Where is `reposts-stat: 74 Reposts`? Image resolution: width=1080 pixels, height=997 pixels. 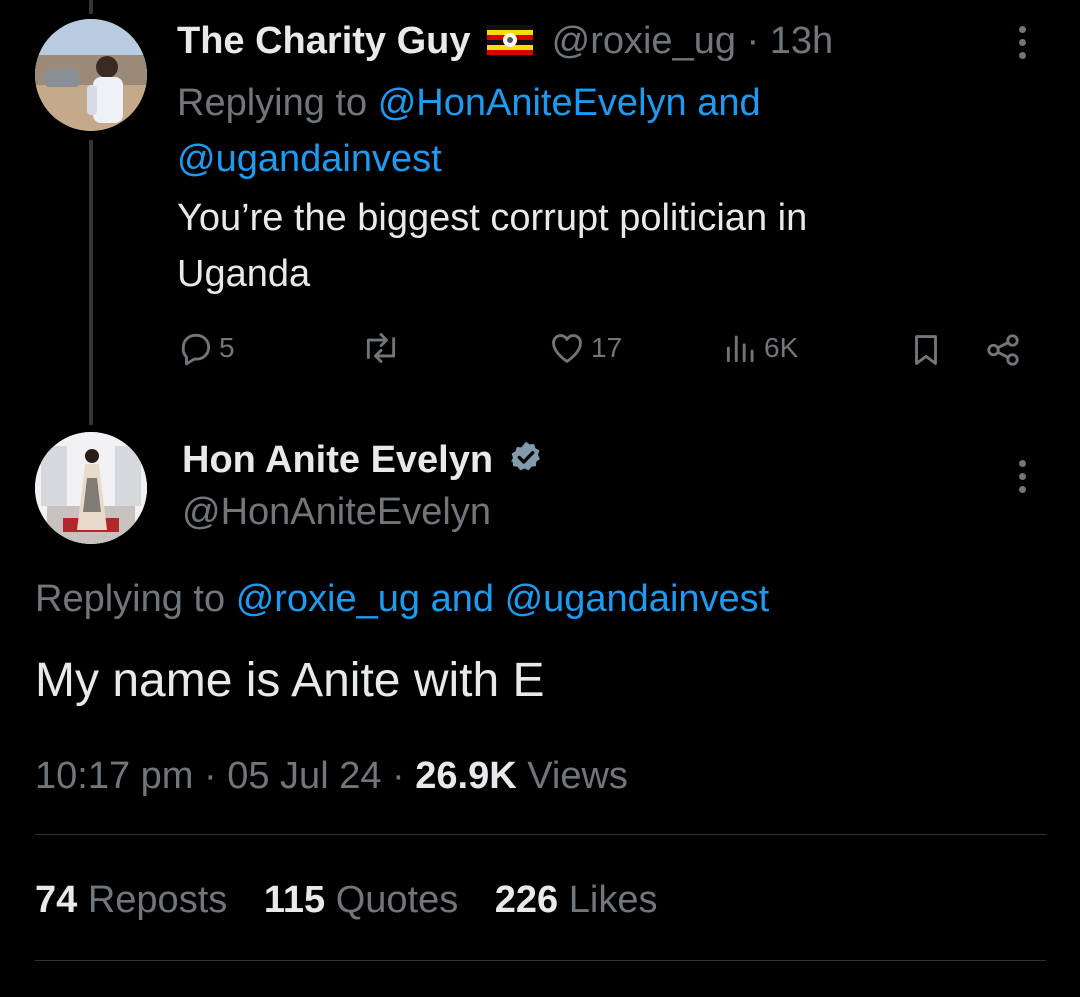
reposts-stat: 74 Reposts is located at coordinates (136, 900).